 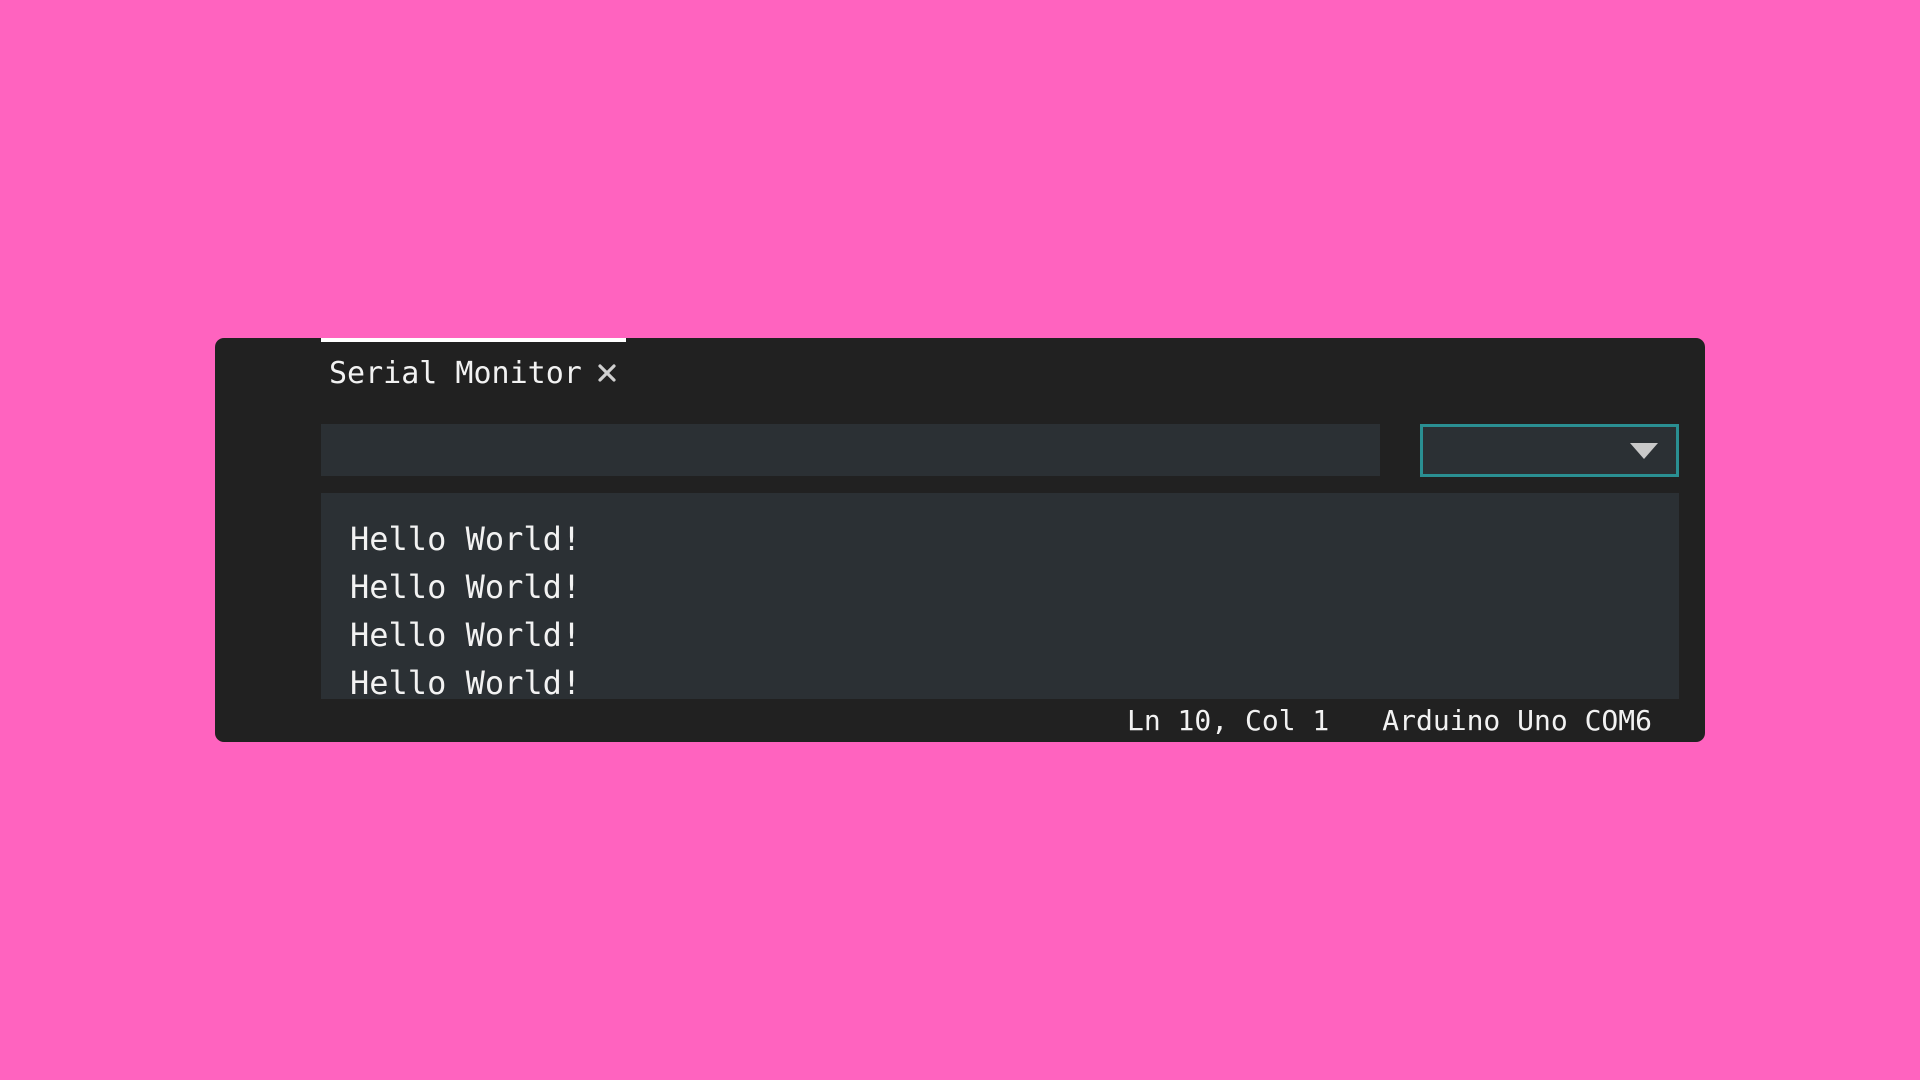 I want to click on close-icon, so click(x=607, y=373).